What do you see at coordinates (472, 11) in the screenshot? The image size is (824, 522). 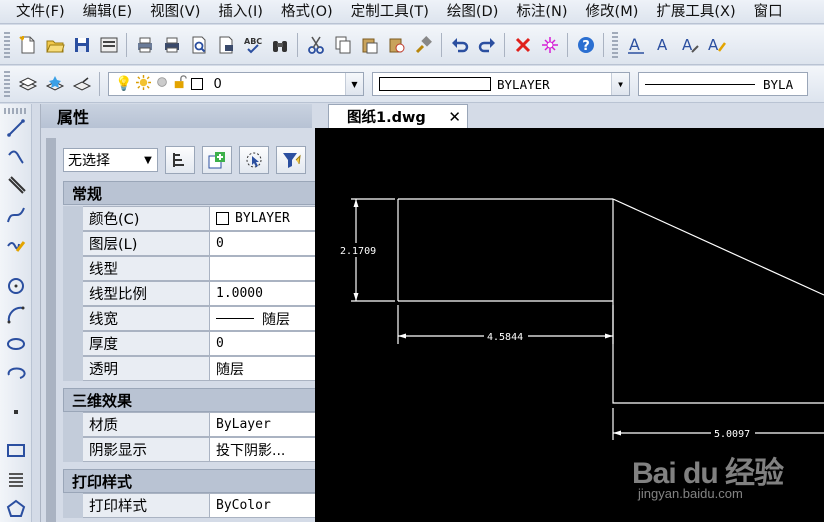 I see `menu-draw: 绘图(D)` at bounding box center [472, 11].